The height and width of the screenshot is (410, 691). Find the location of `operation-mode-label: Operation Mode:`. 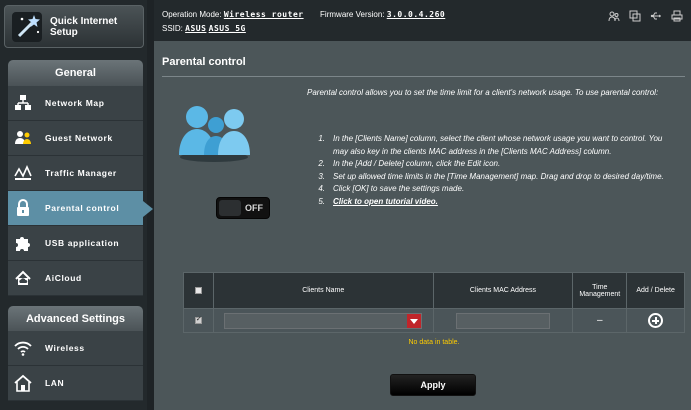

operation-mode-label: Operation Mode: is located at coordinates (192, 14).